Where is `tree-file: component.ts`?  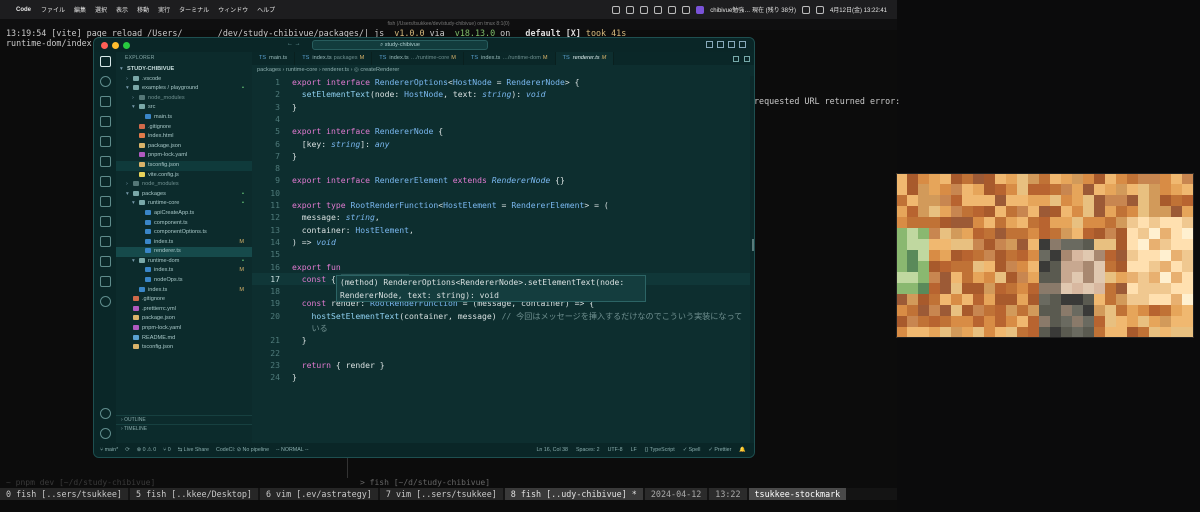
tree-file: component.ts is located at coordinates (184, 224).